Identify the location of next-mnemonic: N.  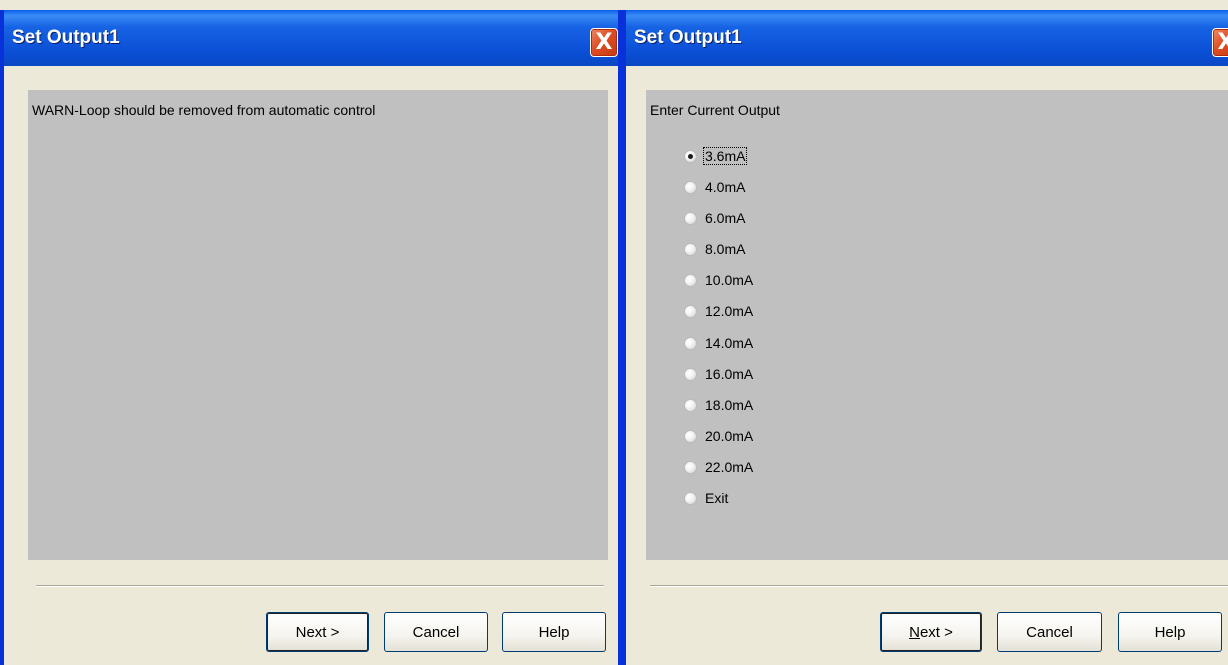
(914, 632).